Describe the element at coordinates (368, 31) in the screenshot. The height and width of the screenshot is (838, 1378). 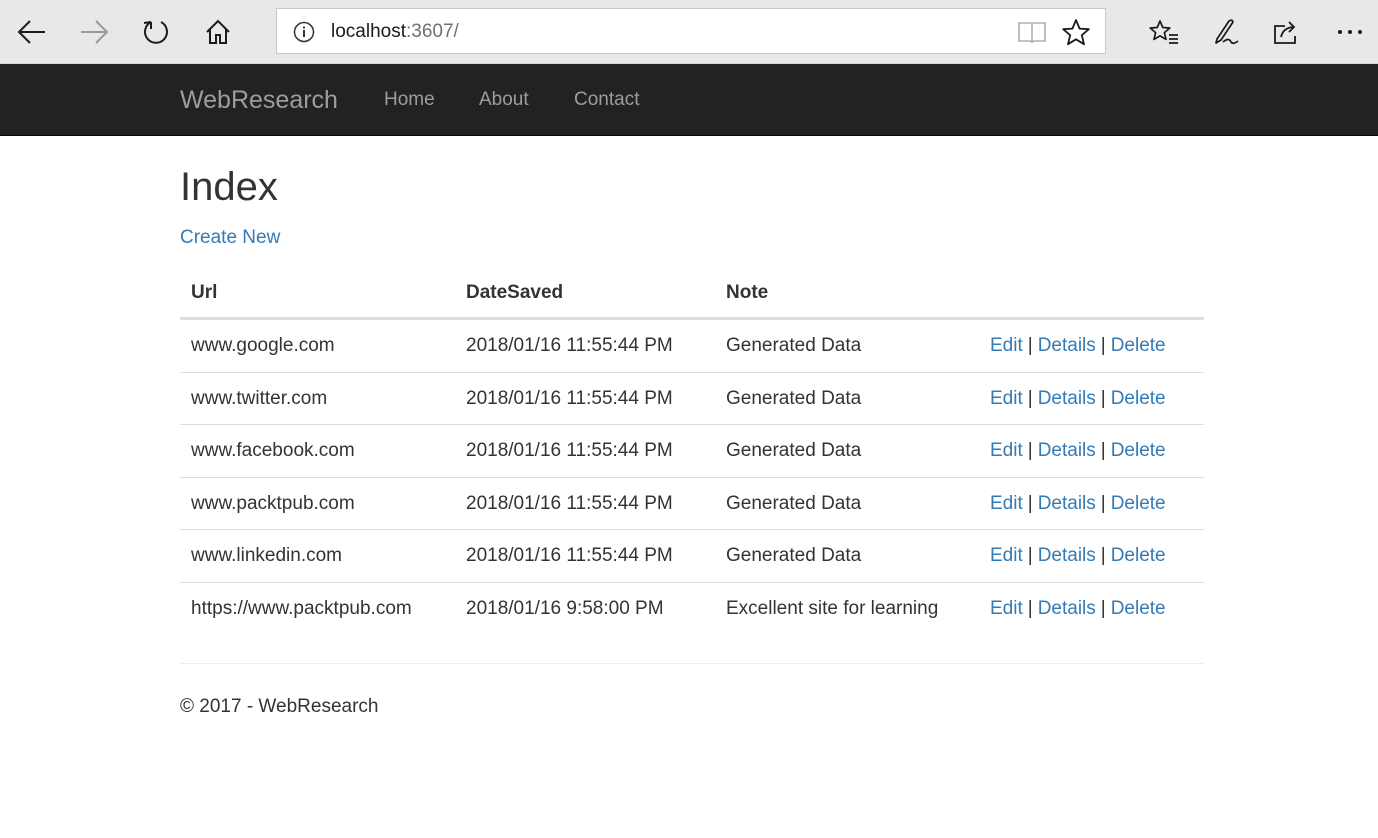
I see `url-host: localhost` at that location.